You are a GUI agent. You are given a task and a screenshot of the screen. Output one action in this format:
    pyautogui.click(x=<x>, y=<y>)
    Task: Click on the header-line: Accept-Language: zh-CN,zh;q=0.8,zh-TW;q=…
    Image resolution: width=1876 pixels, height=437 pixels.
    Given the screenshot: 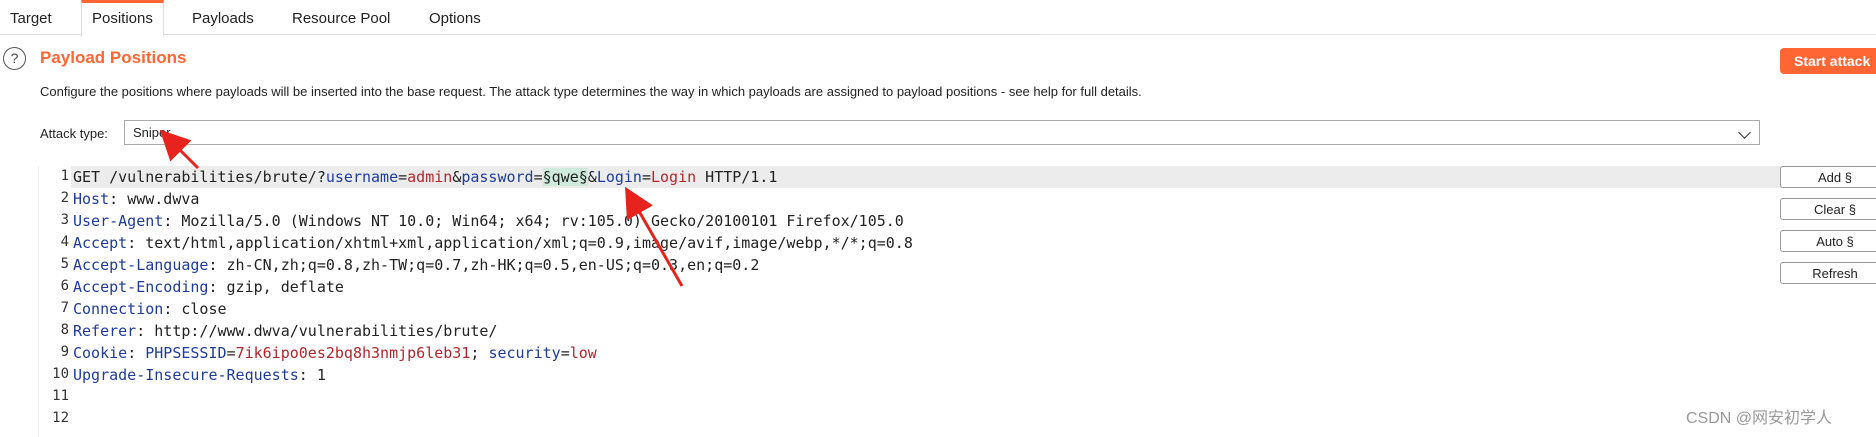 What is the action you would take?
    pyautogui.click(x=416, y=265)
    